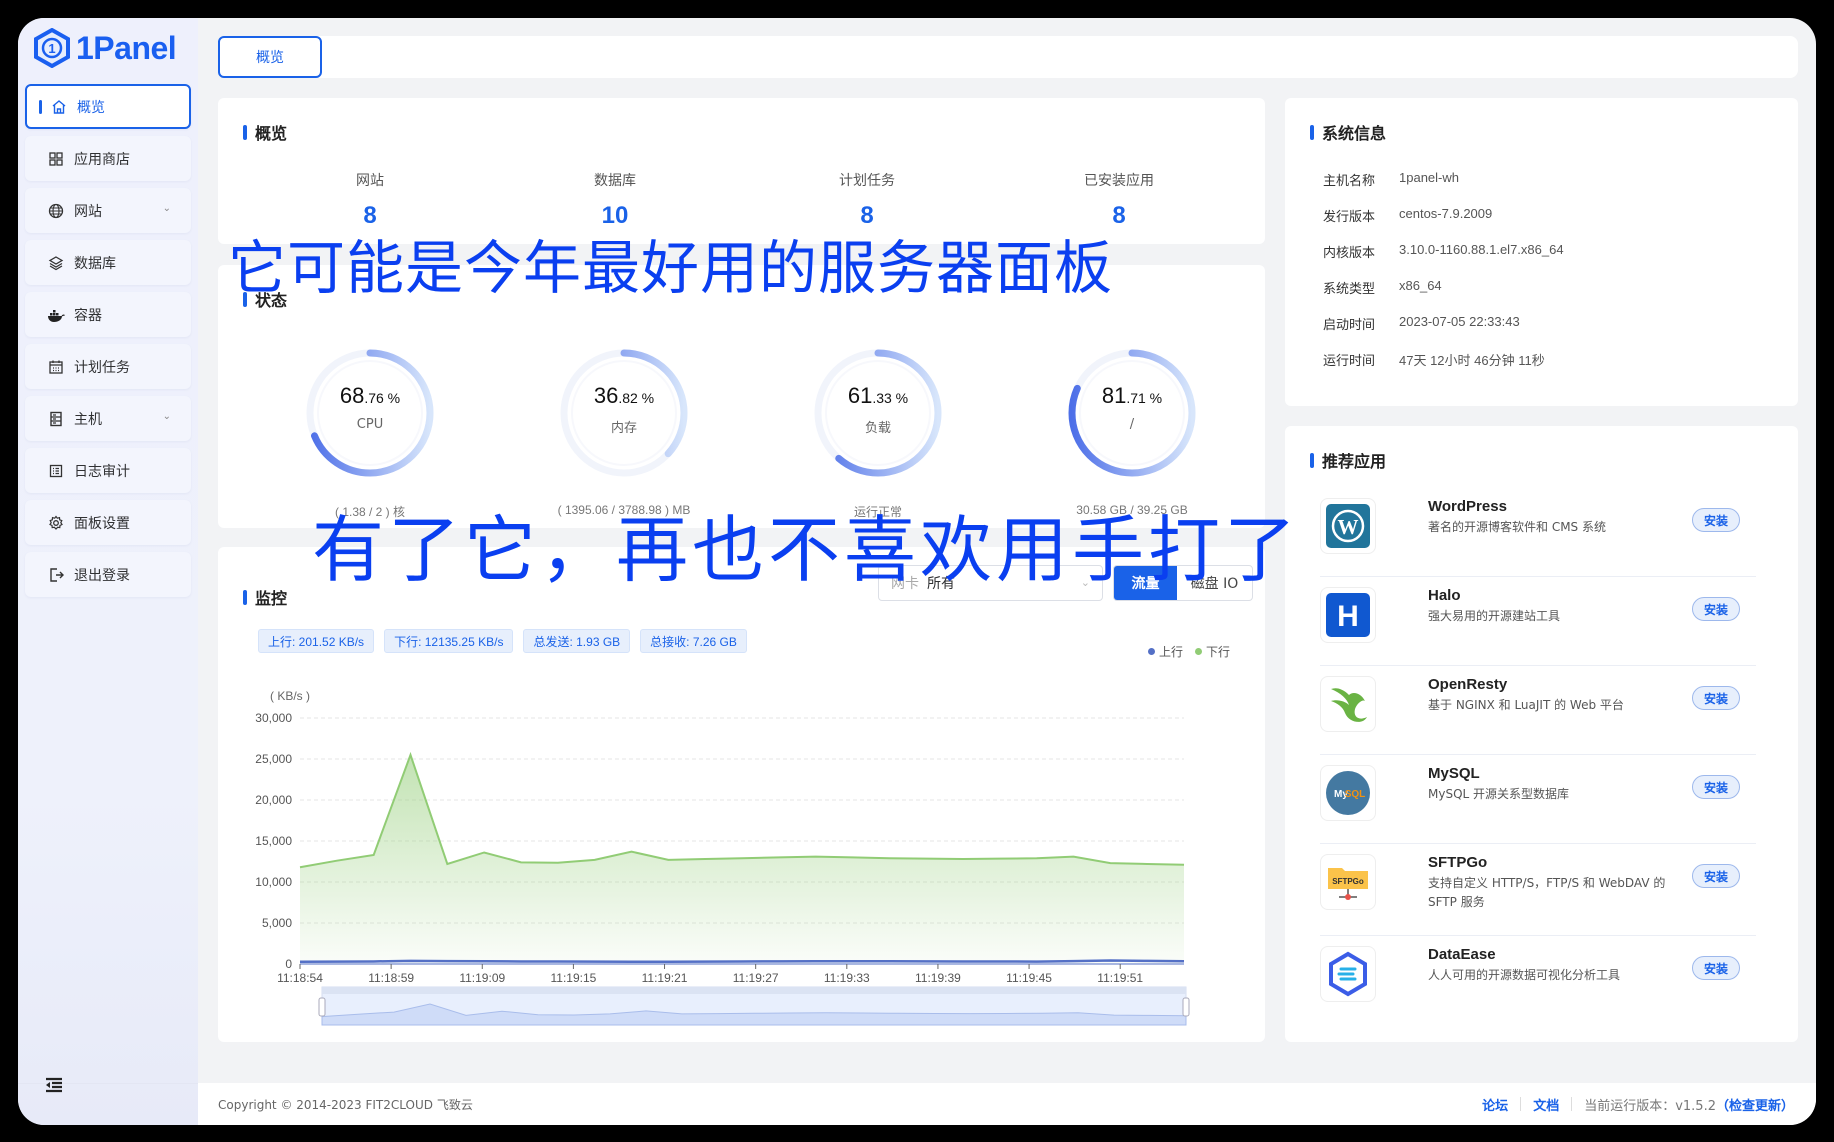 Image resolution: width=1834 pixels, height=1142 pixels. Describe the element at coordinates (1481, 249) in the screenshot. I see `system-info-value: 3.10.0-1160.88.1.el7.x86_64` at that location.